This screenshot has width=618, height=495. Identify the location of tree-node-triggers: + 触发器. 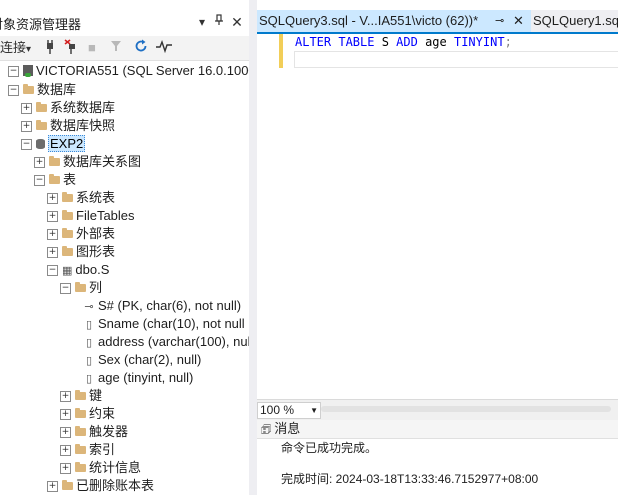
(94, 432).